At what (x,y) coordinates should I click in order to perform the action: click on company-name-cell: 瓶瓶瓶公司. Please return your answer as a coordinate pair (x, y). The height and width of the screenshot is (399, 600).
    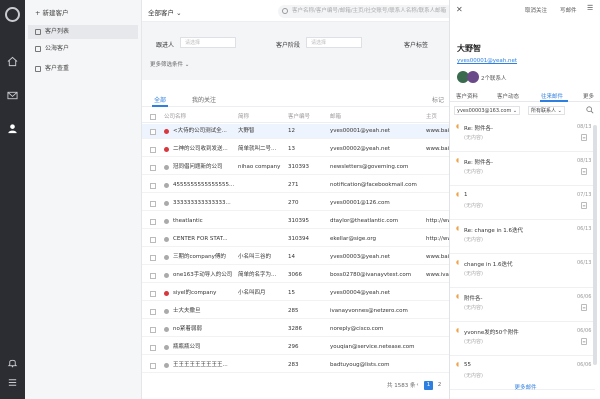
    Looking at the image, I should click on (205, 347).